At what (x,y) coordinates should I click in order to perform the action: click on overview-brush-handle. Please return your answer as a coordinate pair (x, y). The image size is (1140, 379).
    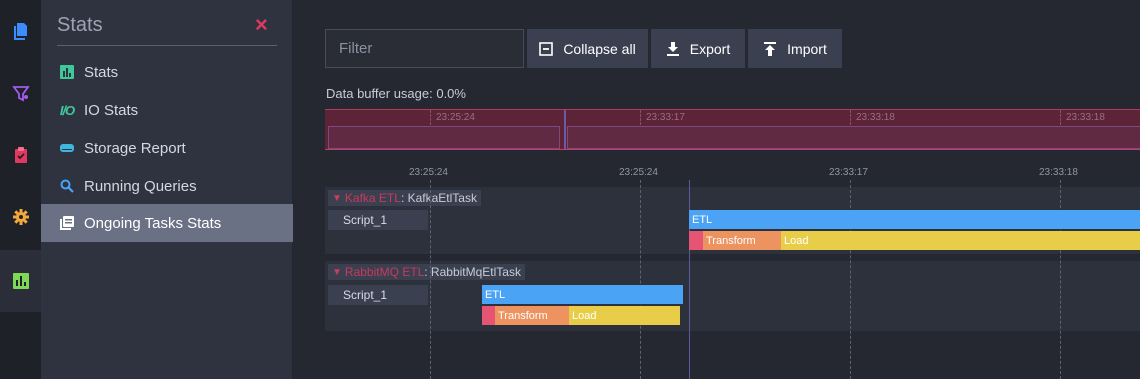
    Looking at the image, I should click on (565, 129).